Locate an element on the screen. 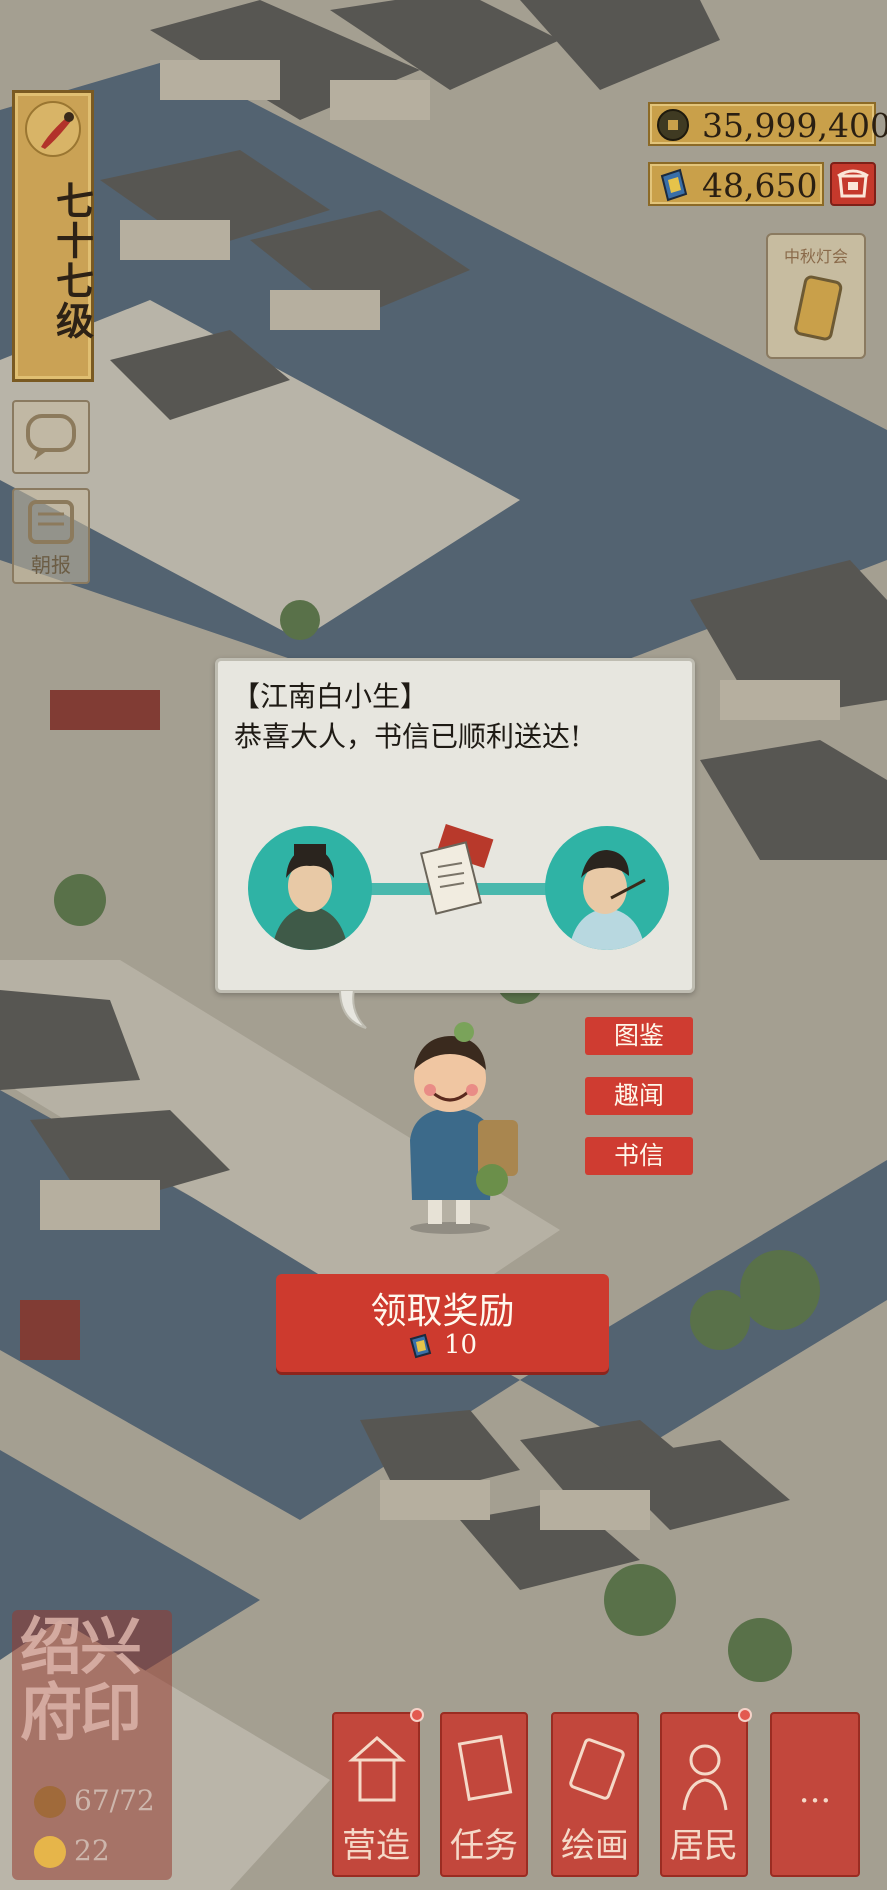  mid-autumn-event-button: 中秋灯会 is located at coordinates (816, 296).